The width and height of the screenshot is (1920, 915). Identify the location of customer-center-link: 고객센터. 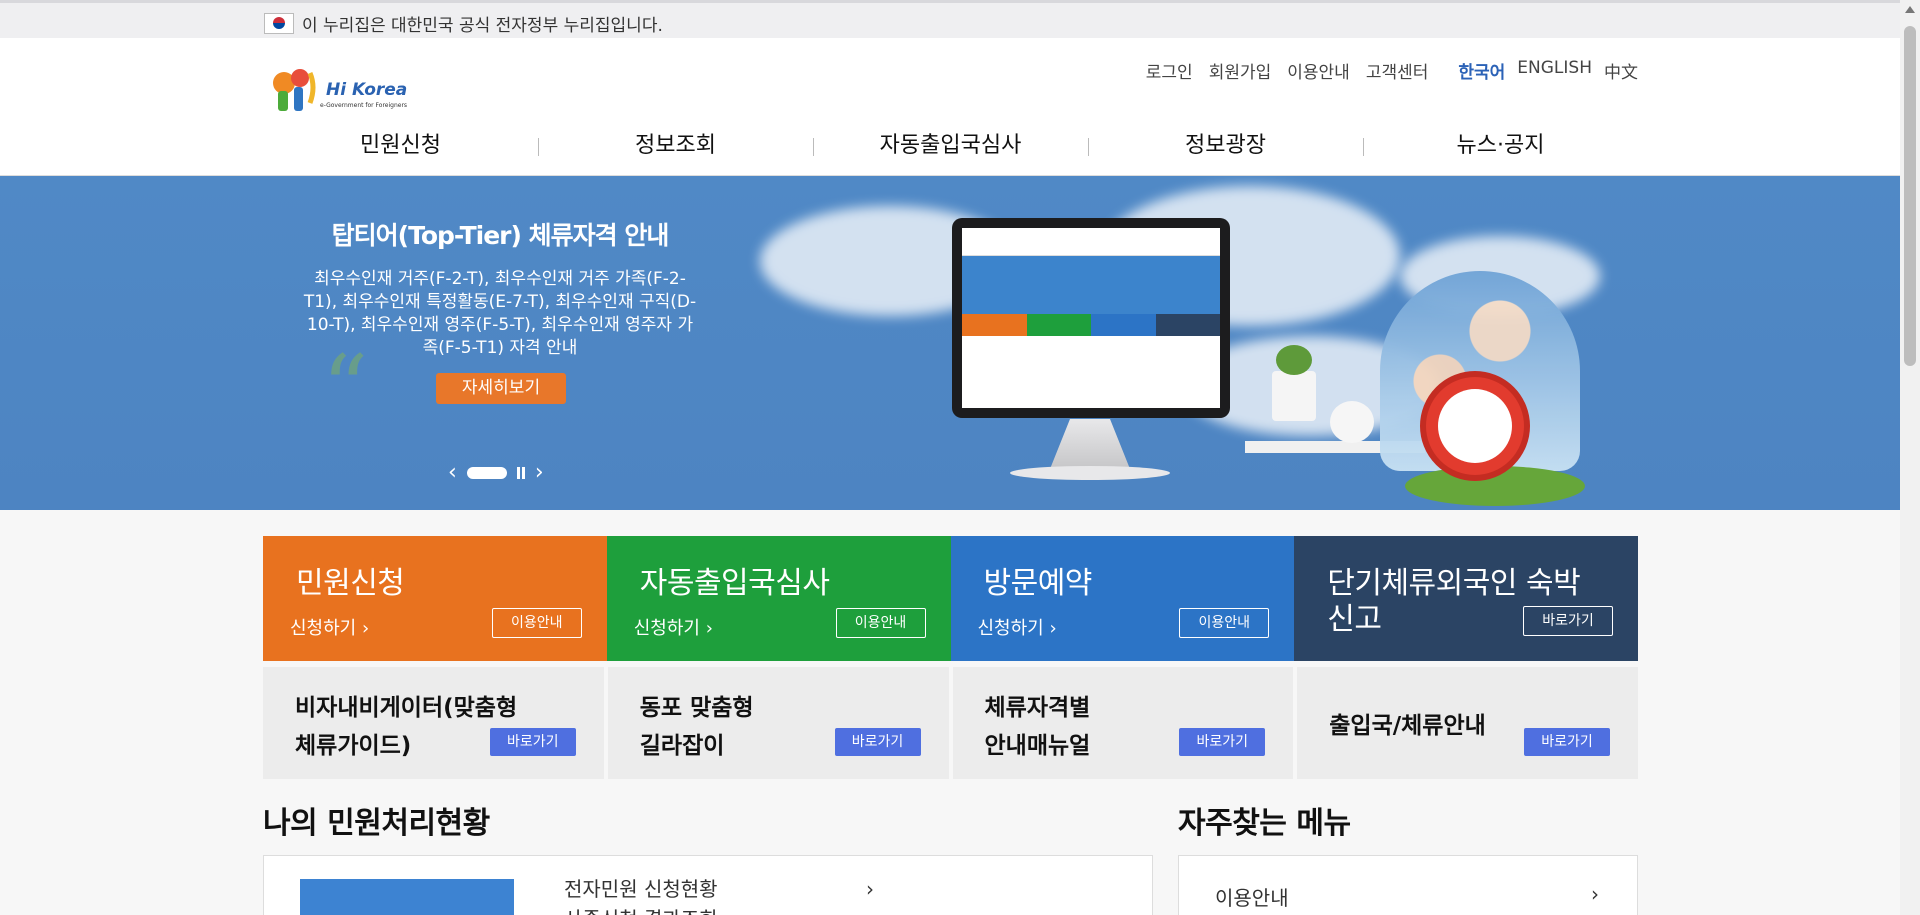
(1397, 70).